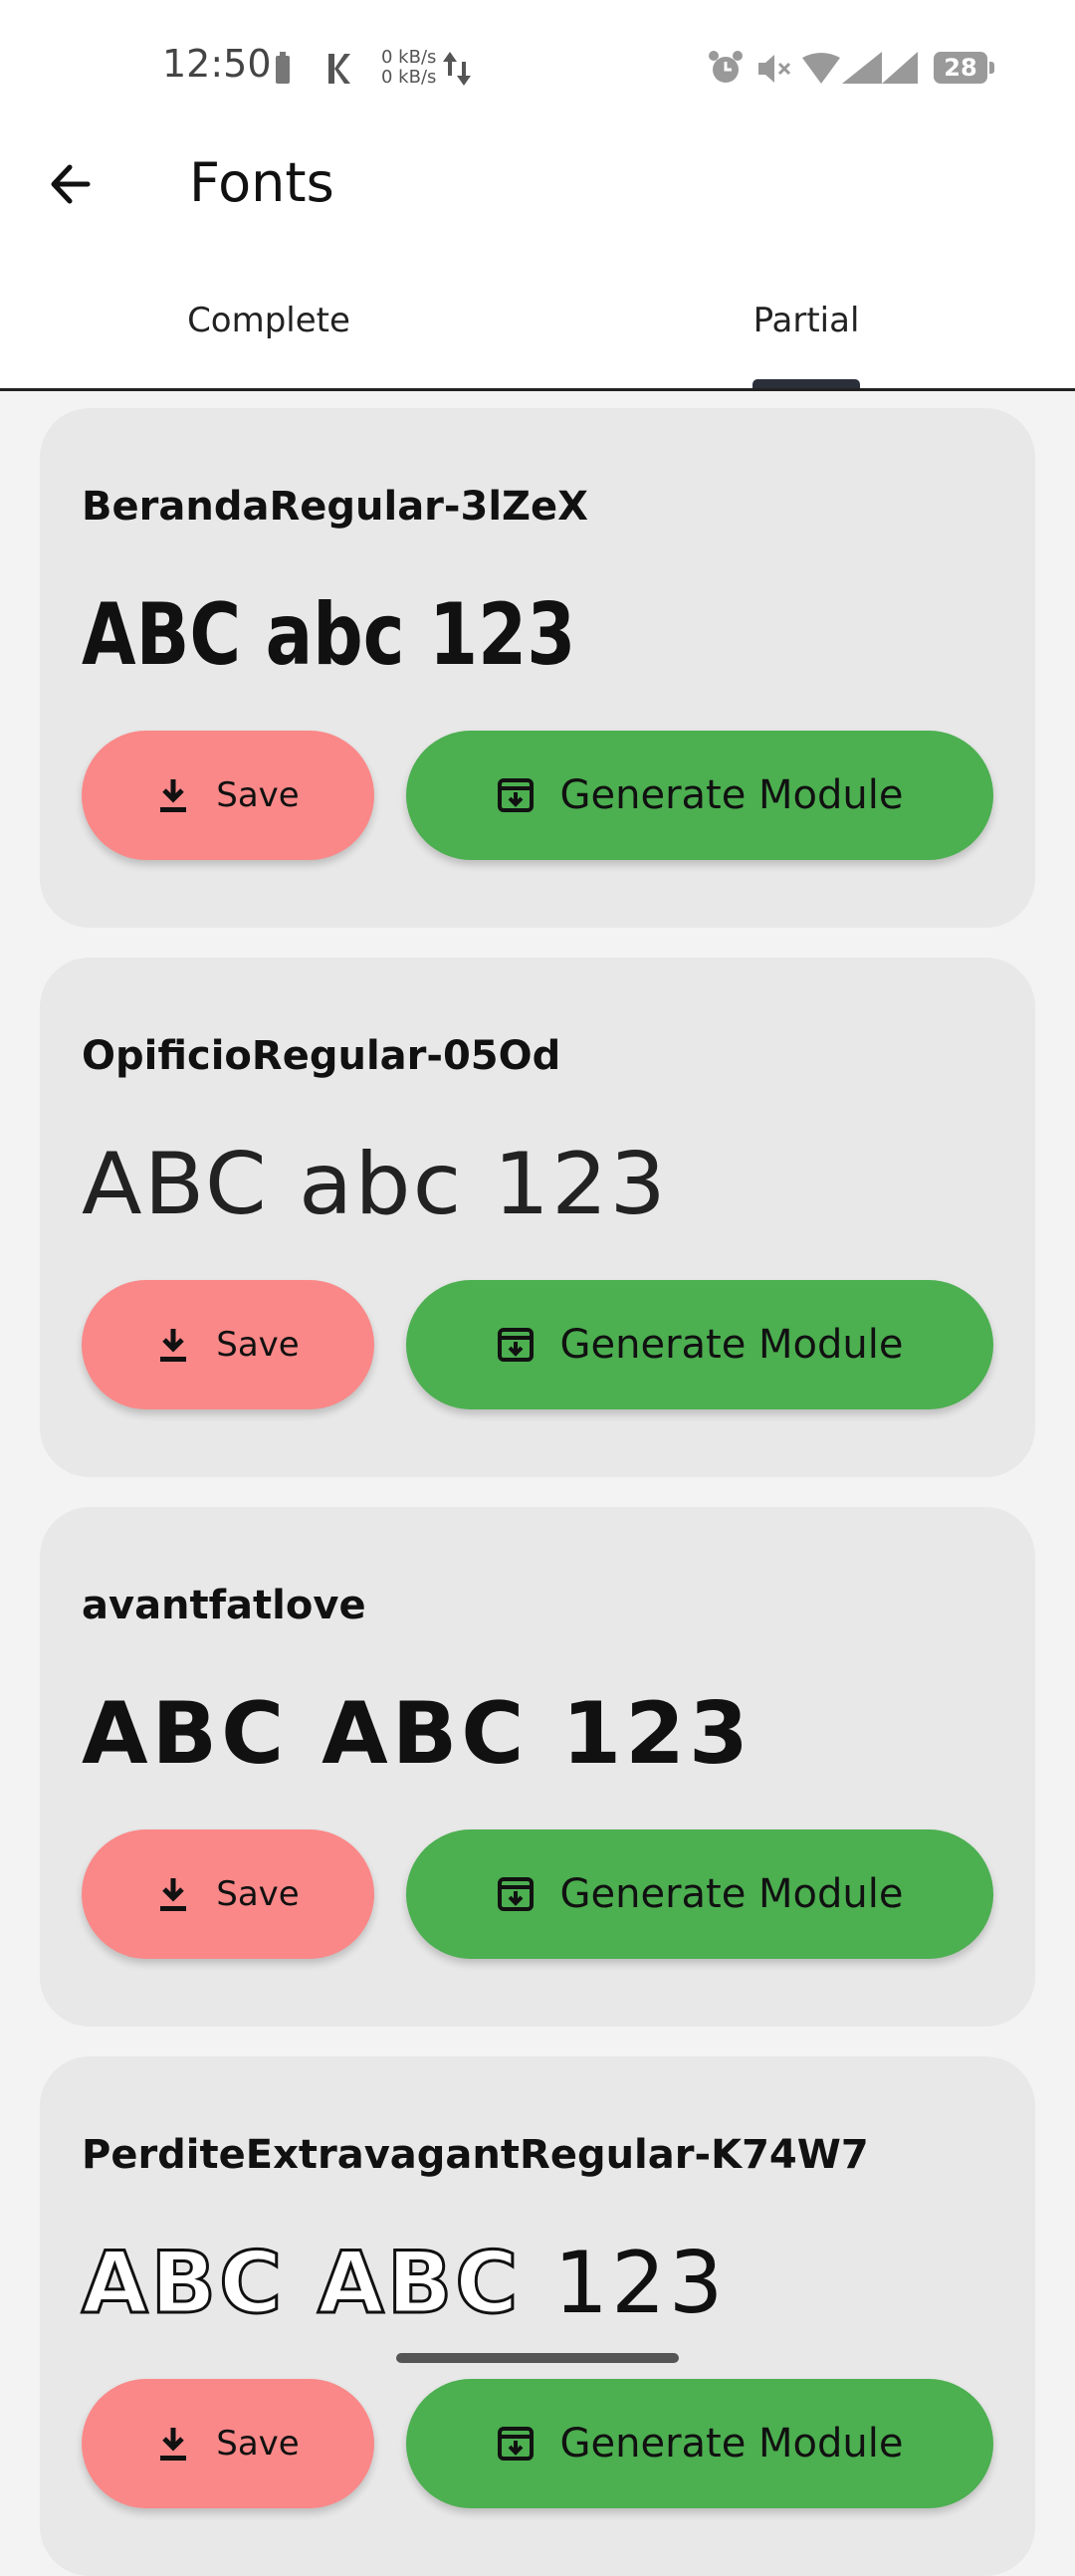 The width and height of the screenshot is (1075, 2576). I want to click on font-name: BerandaRegular-3lZeX, so click(335, 507).